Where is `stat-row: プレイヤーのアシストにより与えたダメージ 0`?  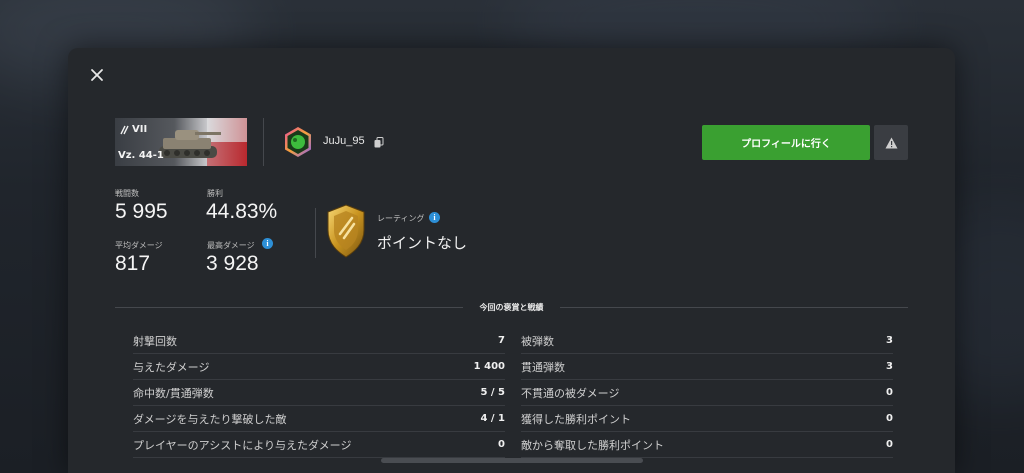
stat-row: プレイヤーのアシストにより与えたダメージ 0 is located at coordinates (319, 445).